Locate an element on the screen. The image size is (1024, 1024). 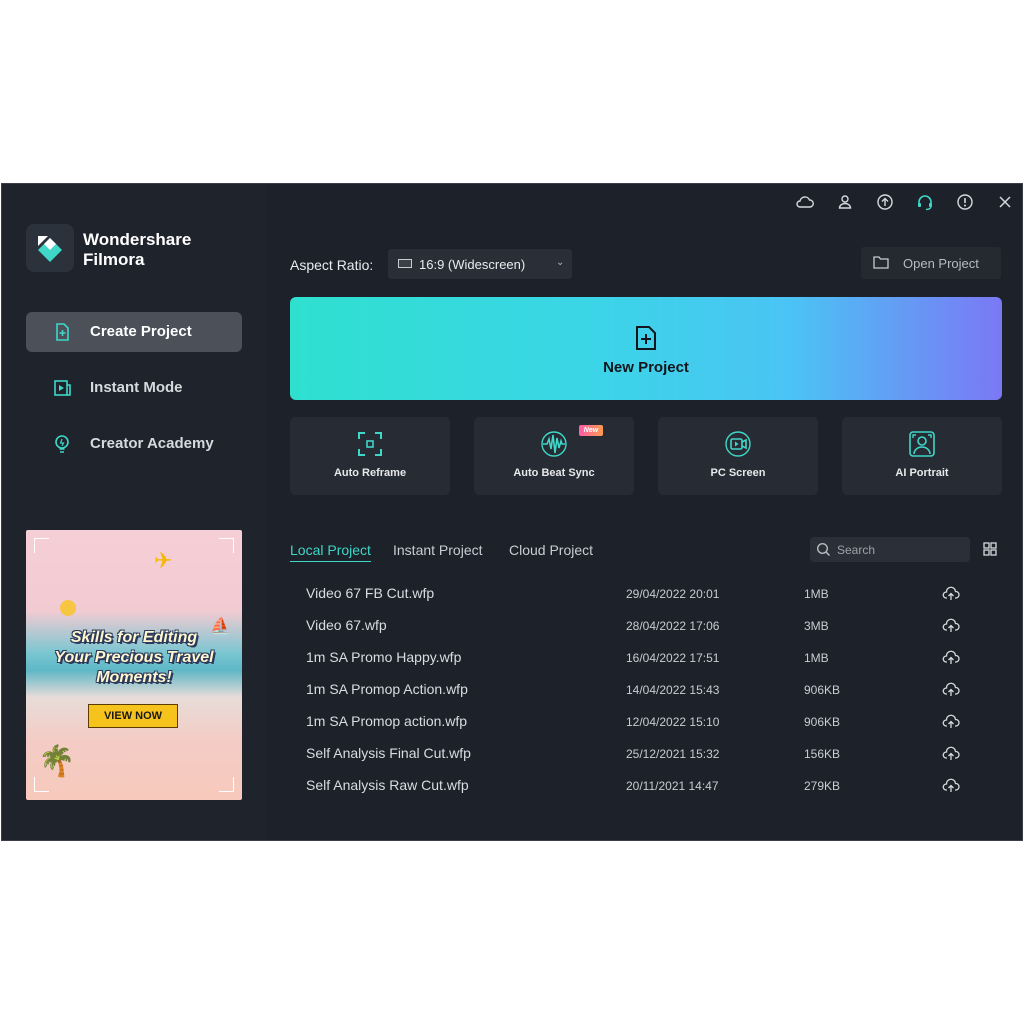
sidebar-item-creator-academy: Creator Academy is located at coordinates (134, 444).